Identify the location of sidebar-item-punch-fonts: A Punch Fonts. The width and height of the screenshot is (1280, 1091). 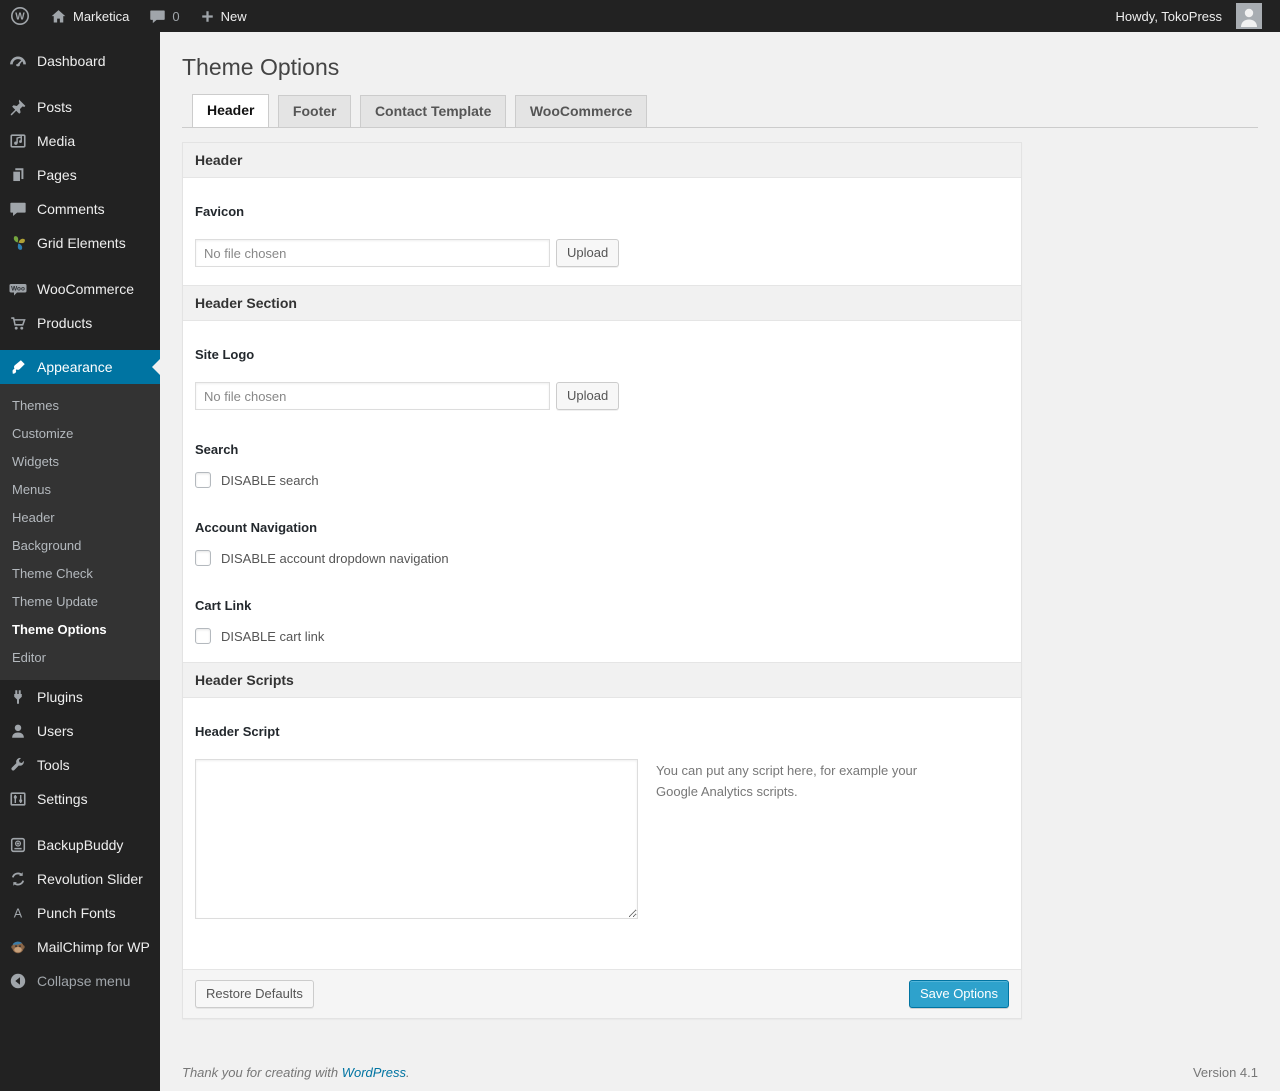
(80, 913).